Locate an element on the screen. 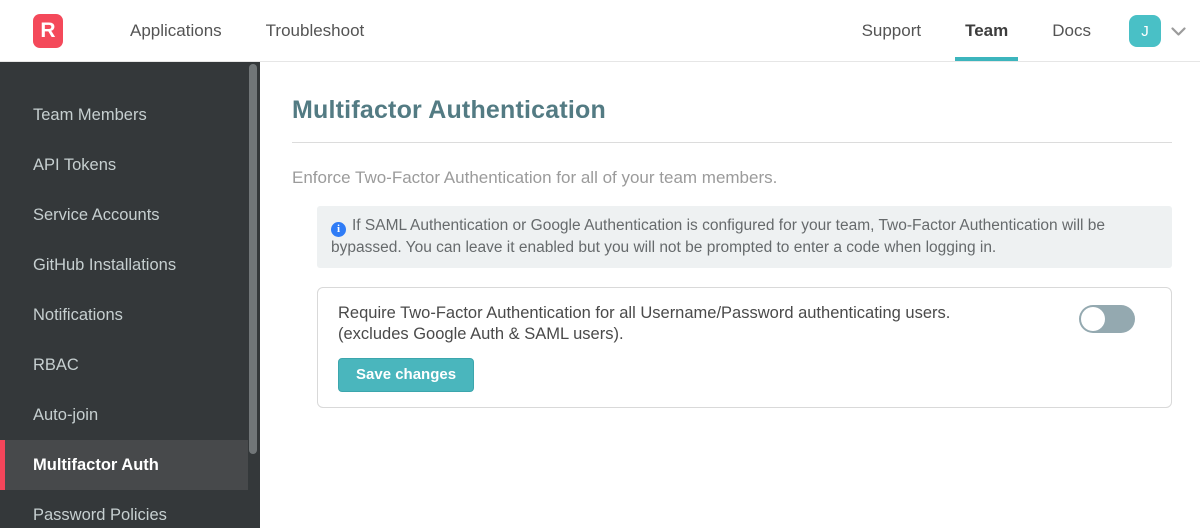 The height and width of the screenshot is (528, 1200). primary-nav: Applications Troubleshoot is located at coordinates (247, 30).